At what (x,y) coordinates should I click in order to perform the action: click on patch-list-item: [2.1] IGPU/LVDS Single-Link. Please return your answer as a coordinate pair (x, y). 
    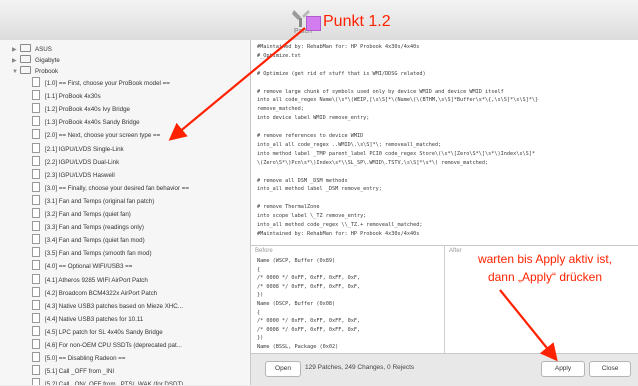
    Looking at the image, I should click on (78, 149).